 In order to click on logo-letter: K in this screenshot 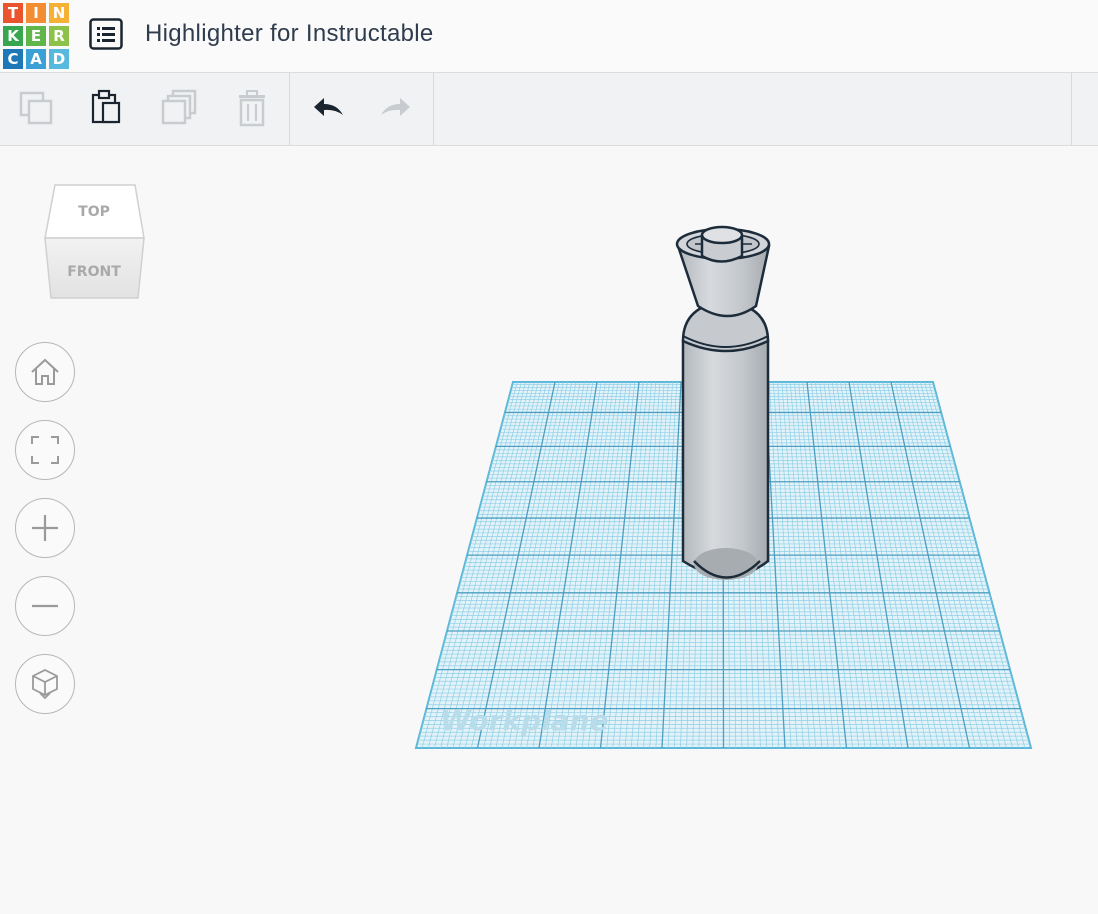, I will do `click(13, 36)`.